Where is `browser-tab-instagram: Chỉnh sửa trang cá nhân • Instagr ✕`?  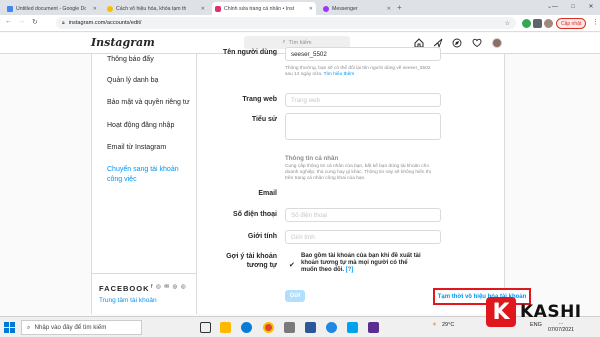
browser-tab-instagram: Chỉnh sửa trang cá nhân • Instagr ✕ is located at coordinates (264, 8).